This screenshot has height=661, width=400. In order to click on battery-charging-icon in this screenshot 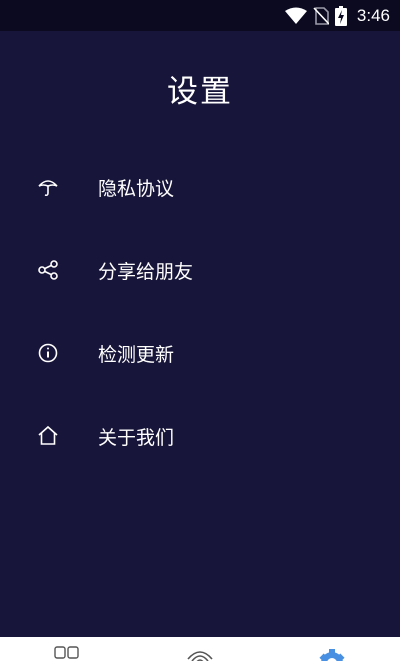, I will do `click(340, 15)`.